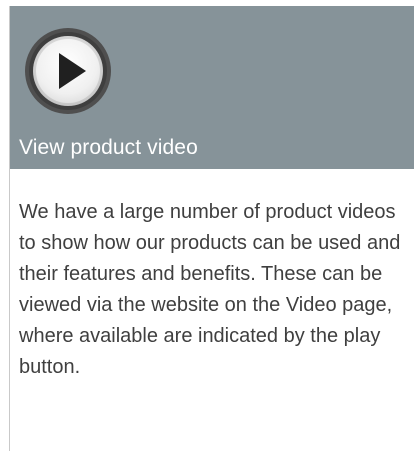 The width and height of the screenshot is (414, 451). What do you see at coordinates (108, 147) in the screenshot?
I see `card-title: View product video` at bounding box center [108, 147].